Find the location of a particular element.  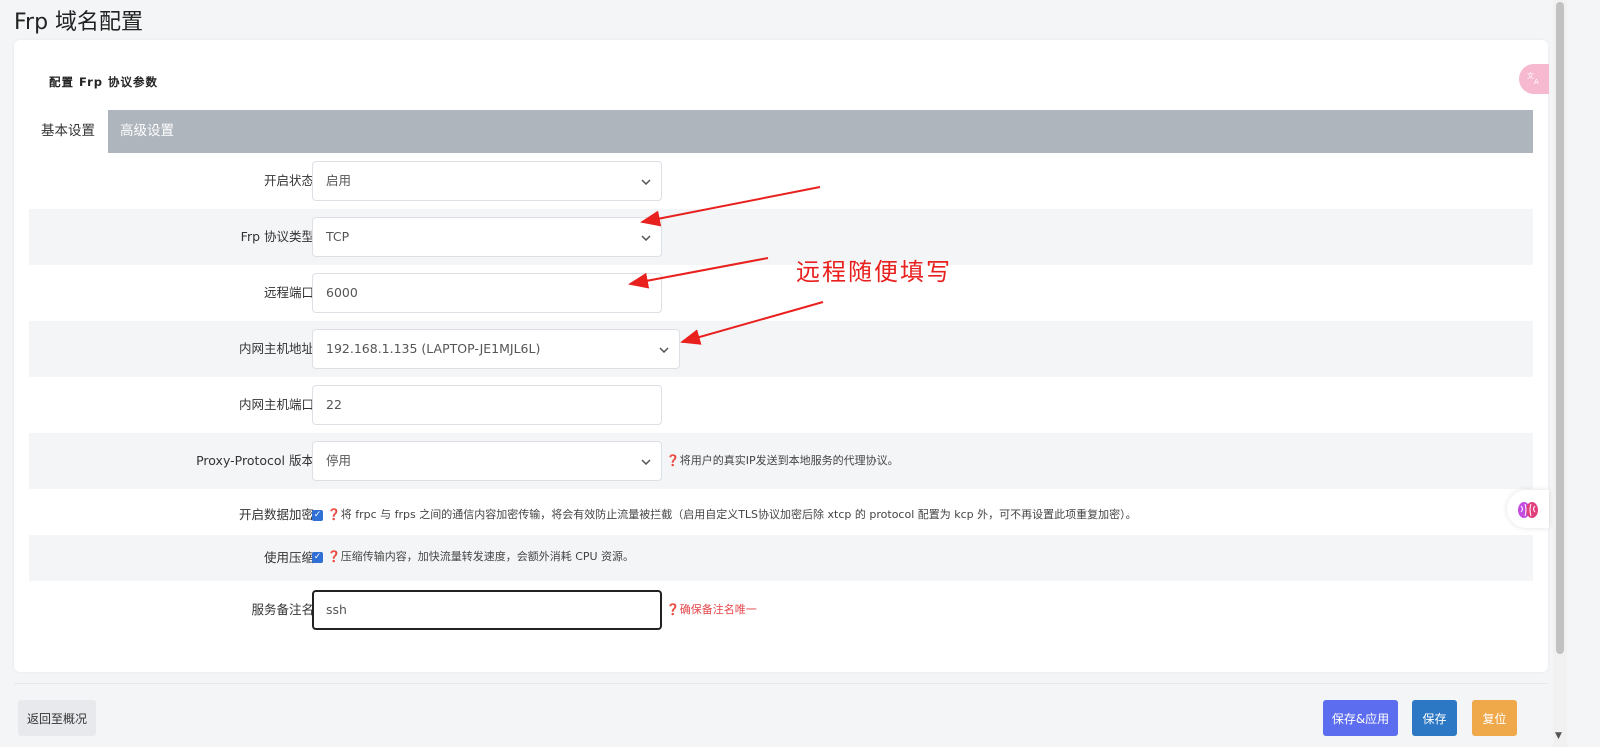

lan-host-select-value: 192.168.1.135 (LAPTOP-JE1MJL6L) is located at coordinates (433, 348).